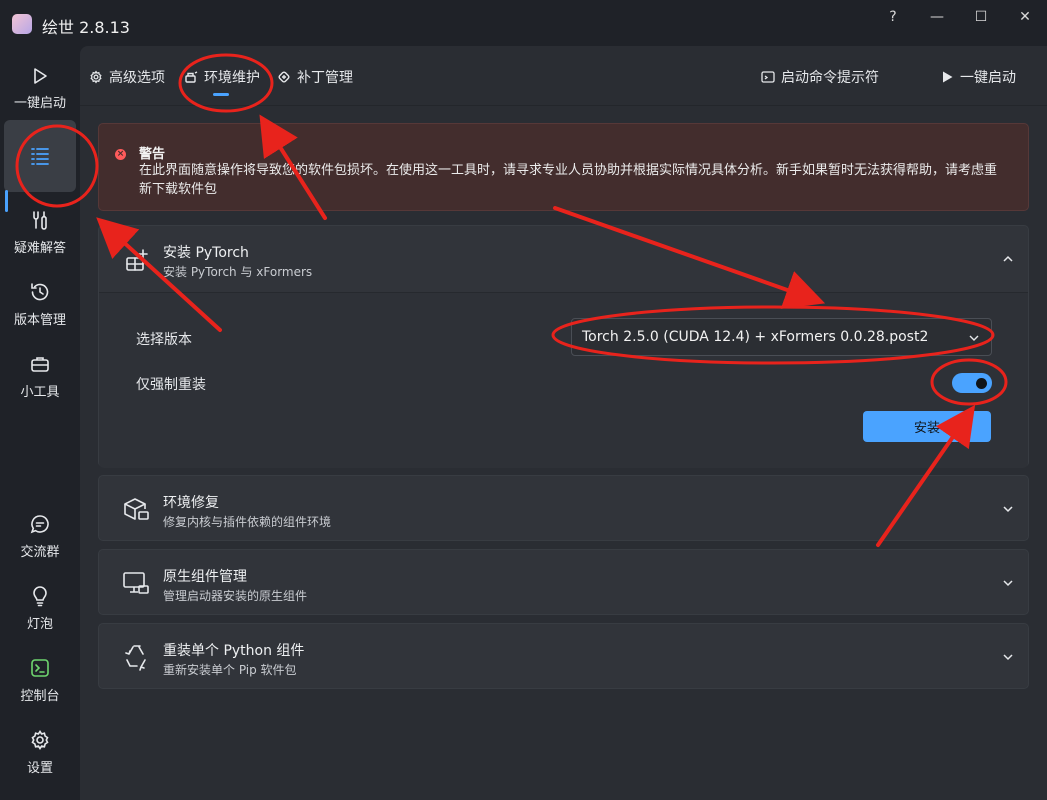 This screenshot has width=1047, height=800. What do you see at coordinates (171, 385) in the screenshot?
I see `force-reinstall-label: 仅强制重装` at bounding box center [171, 385].